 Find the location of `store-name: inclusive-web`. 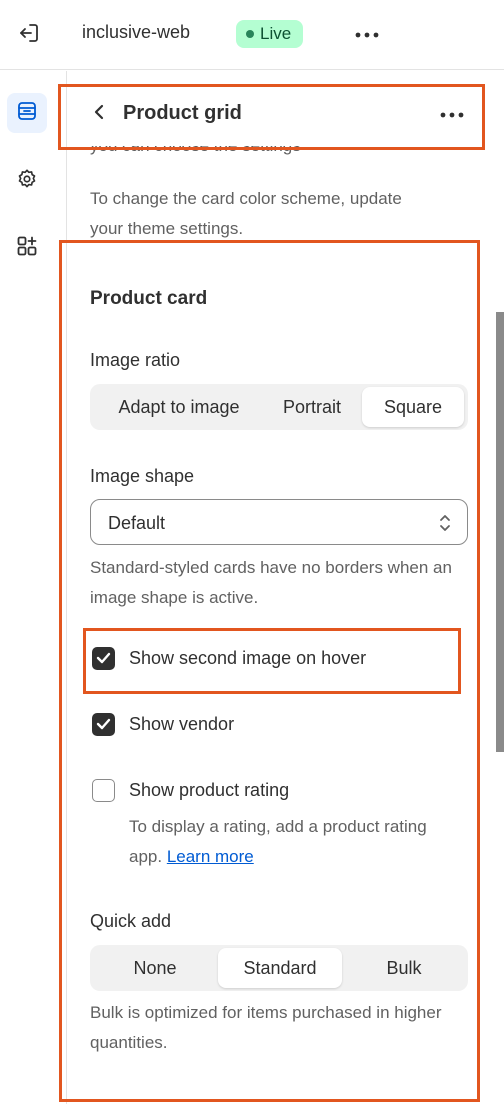

store-name: inclusive-web is located at coordinates (136, 32).